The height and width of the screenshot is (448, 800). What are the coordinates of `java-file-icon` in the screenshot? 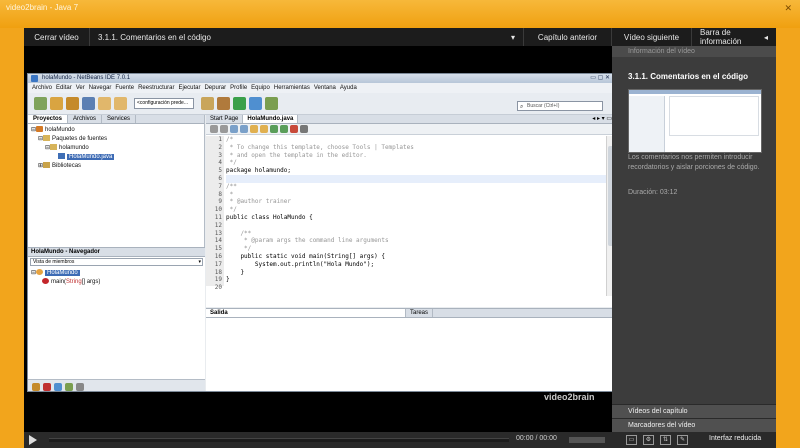 It's located at (61, 156).